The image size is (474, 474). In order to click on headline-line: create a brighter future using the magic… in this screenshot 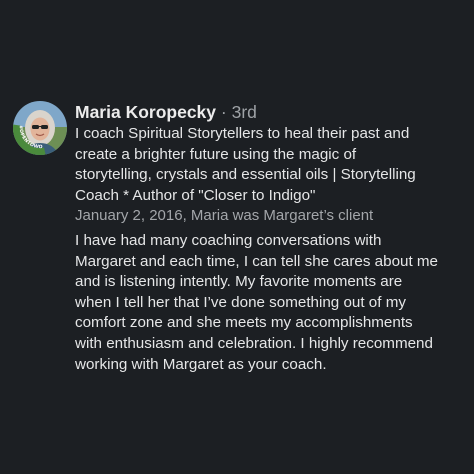, I will do `click(216, 154)`.